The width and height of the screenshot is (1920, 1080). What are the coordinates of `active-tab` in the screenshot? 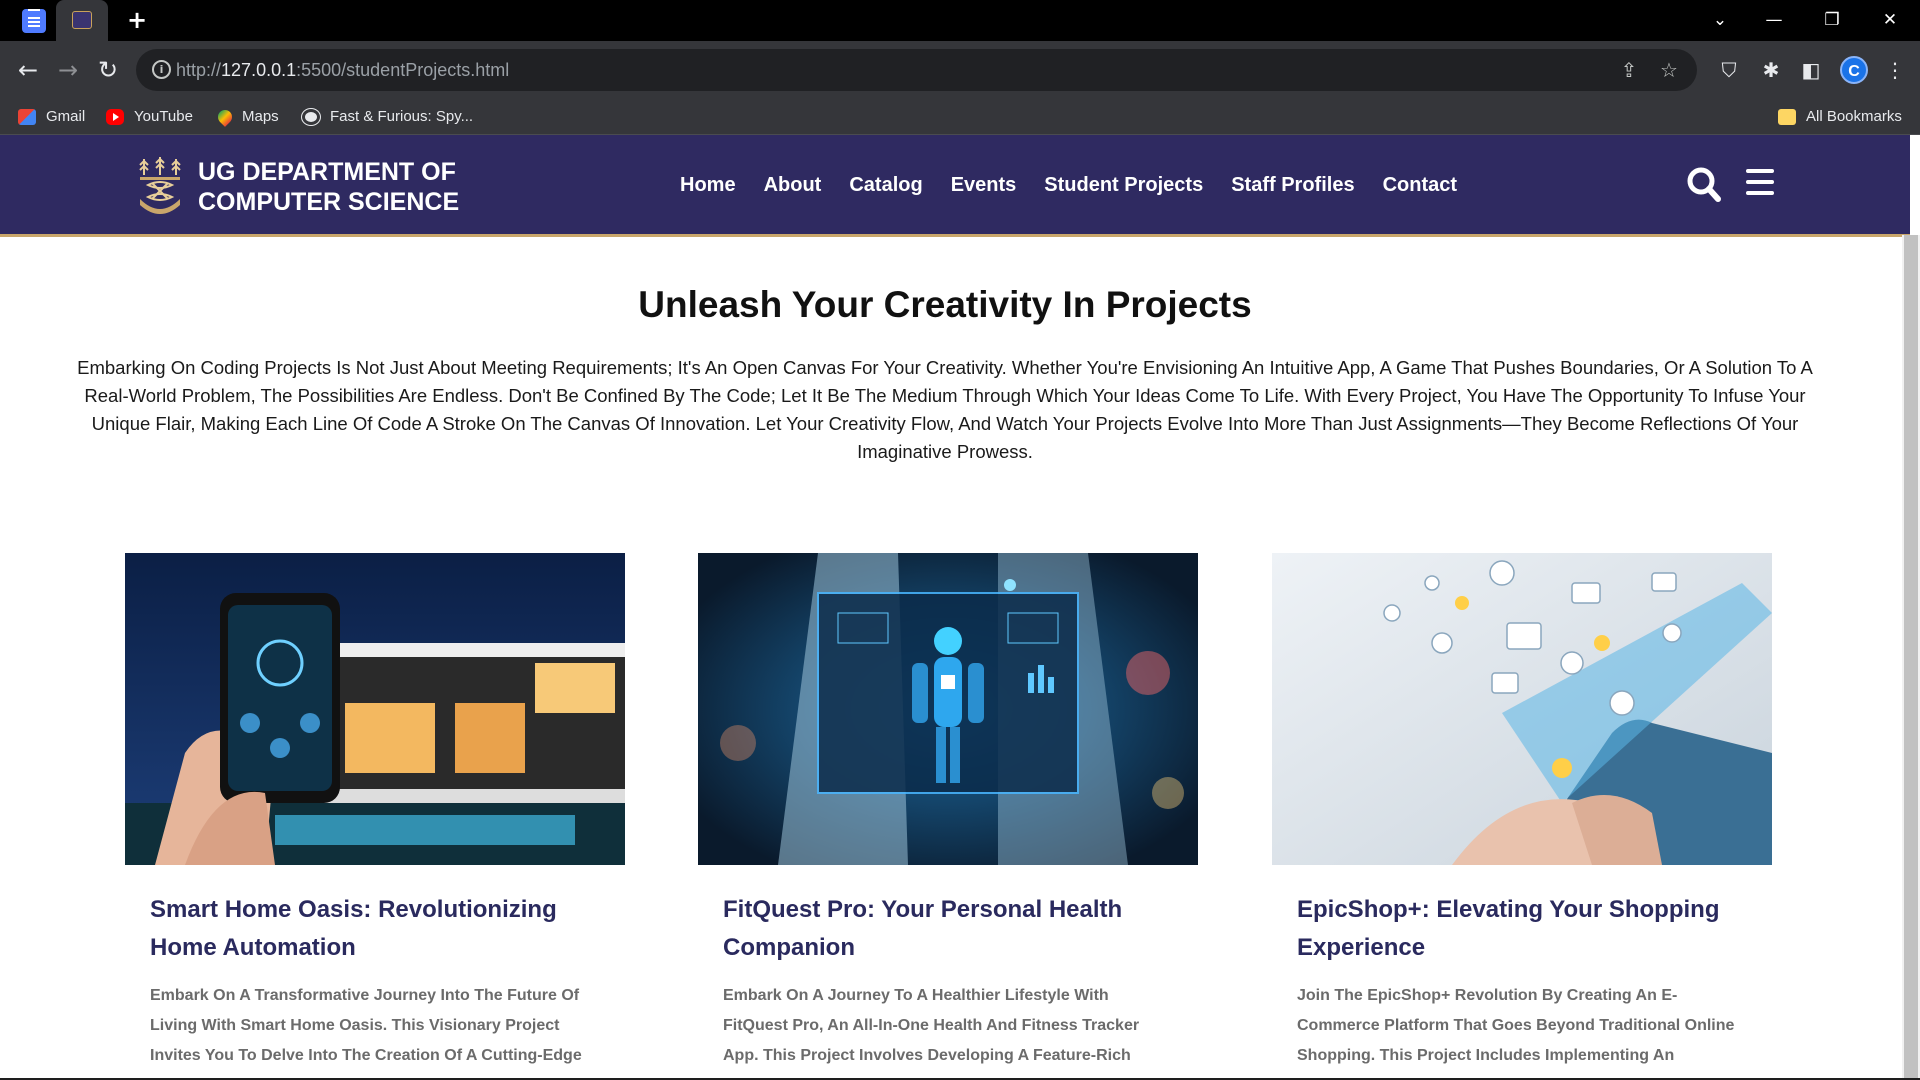 It's located at (82, 20).